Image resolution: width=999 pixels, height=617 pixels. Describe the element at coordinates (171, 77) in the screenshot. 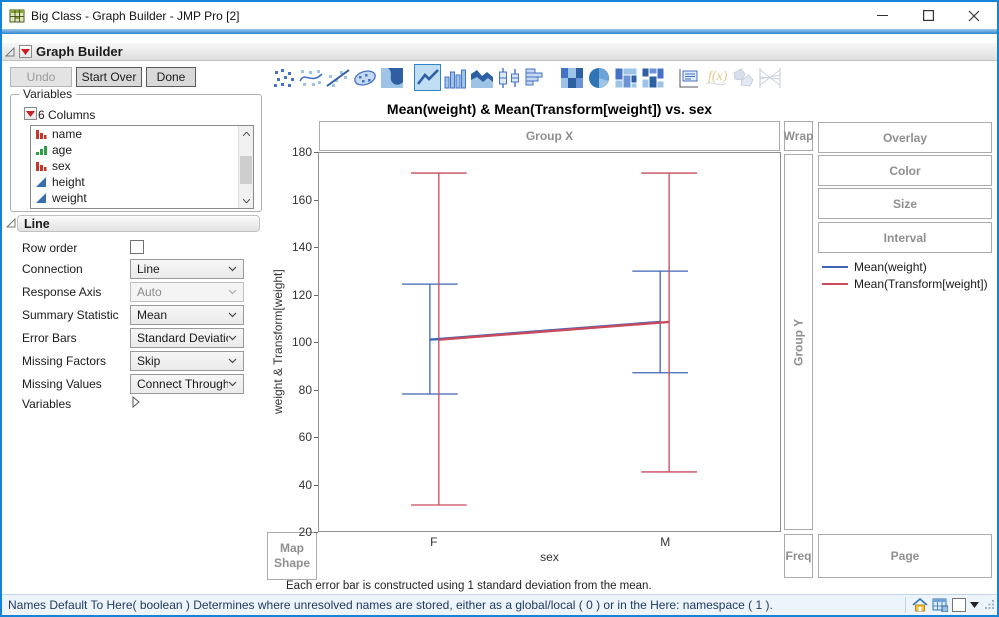

I see `done-button: Done` at that location.